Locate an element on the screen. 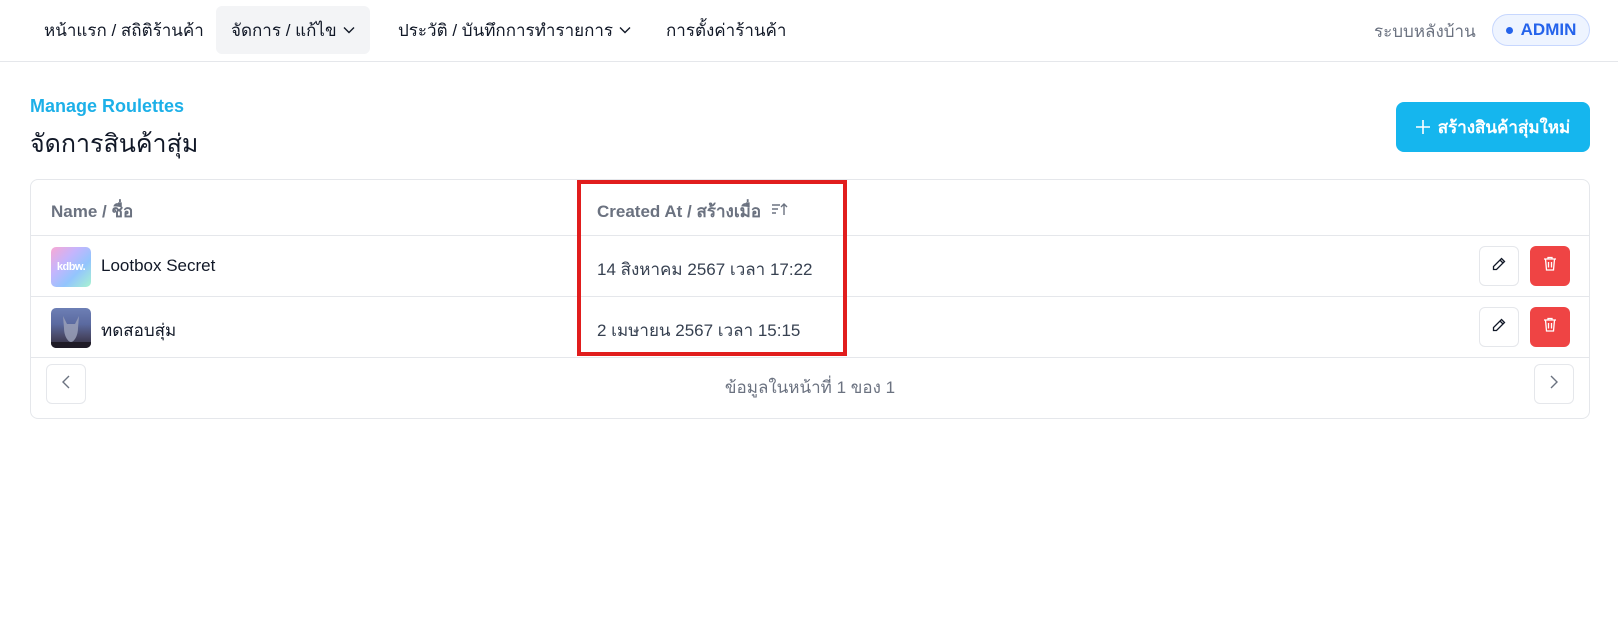  nav-history-log: ประวัติ / บันทึกการทำรายการ is located at coordinates (514, 30).